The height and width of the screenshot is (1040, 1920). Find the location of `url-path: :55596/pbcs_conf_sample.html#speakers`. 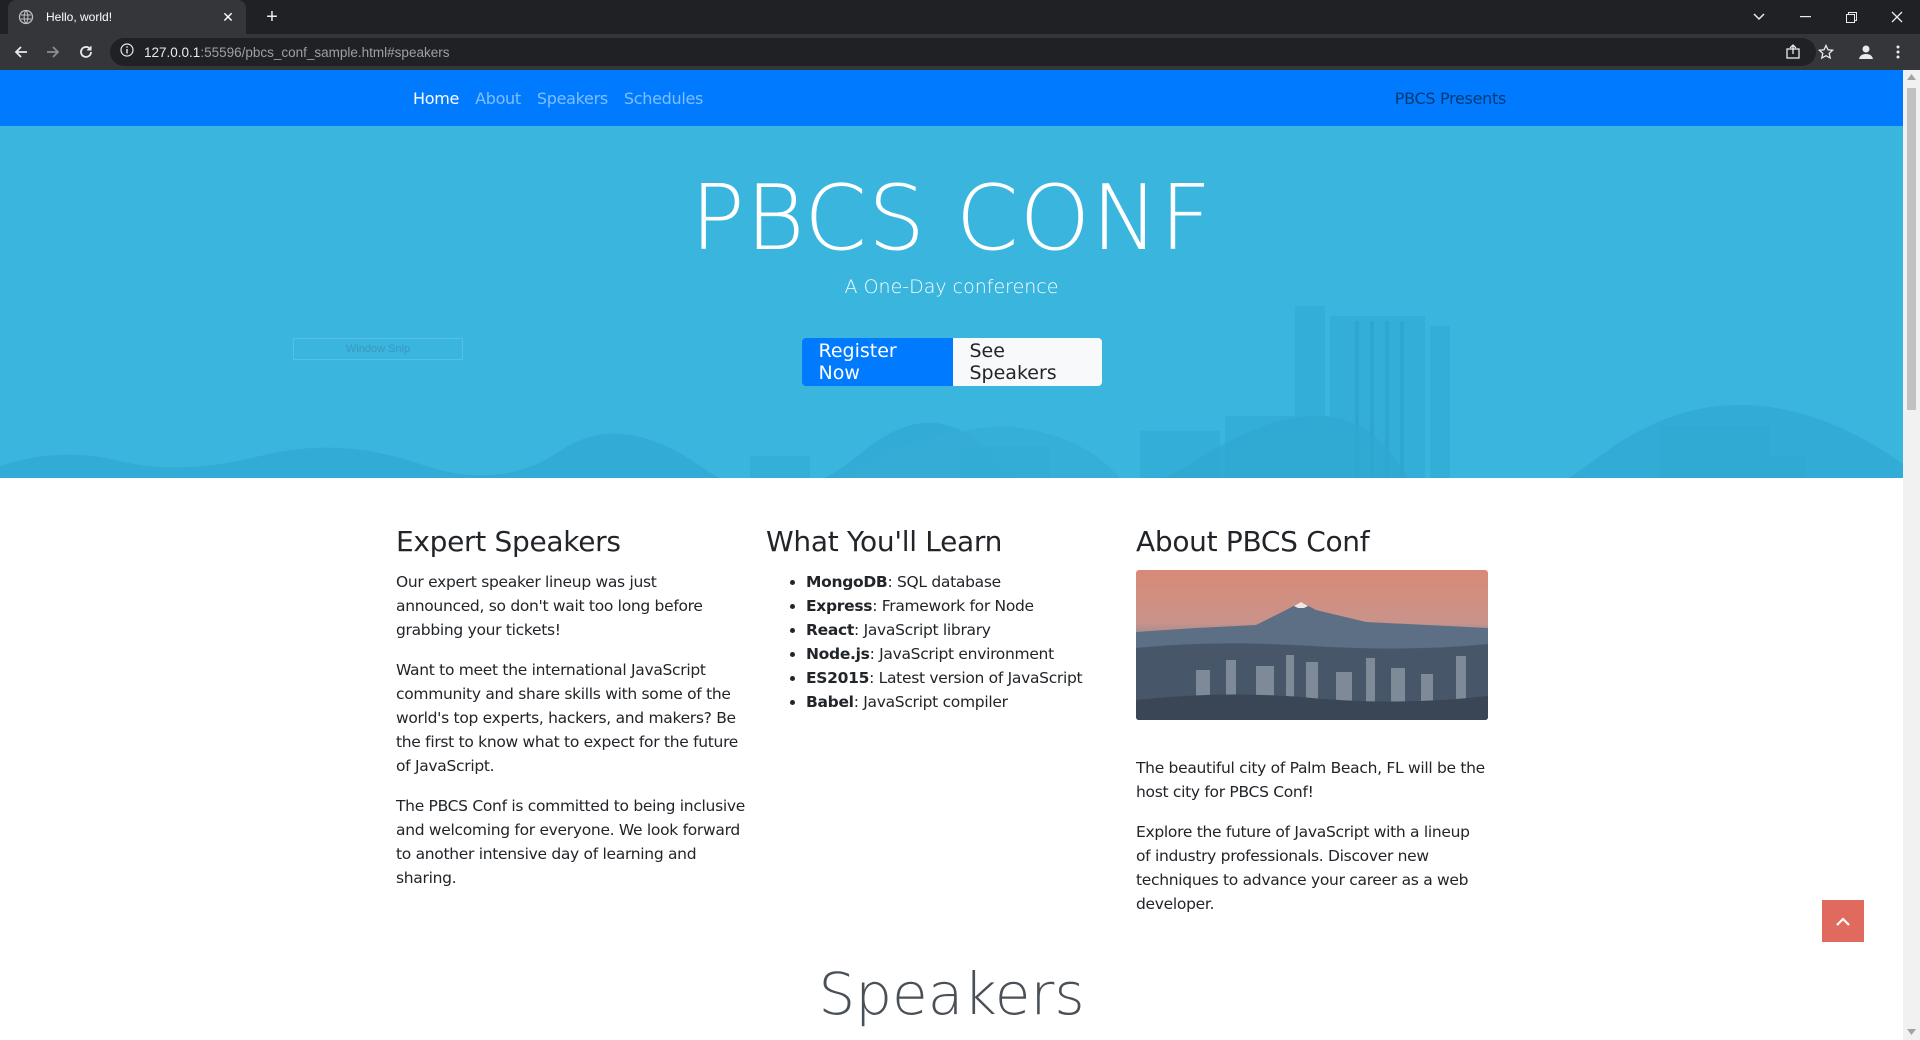

url-path: :55596/pbcs_conf_sample.html#speakers is located at coordinates (325, 52).